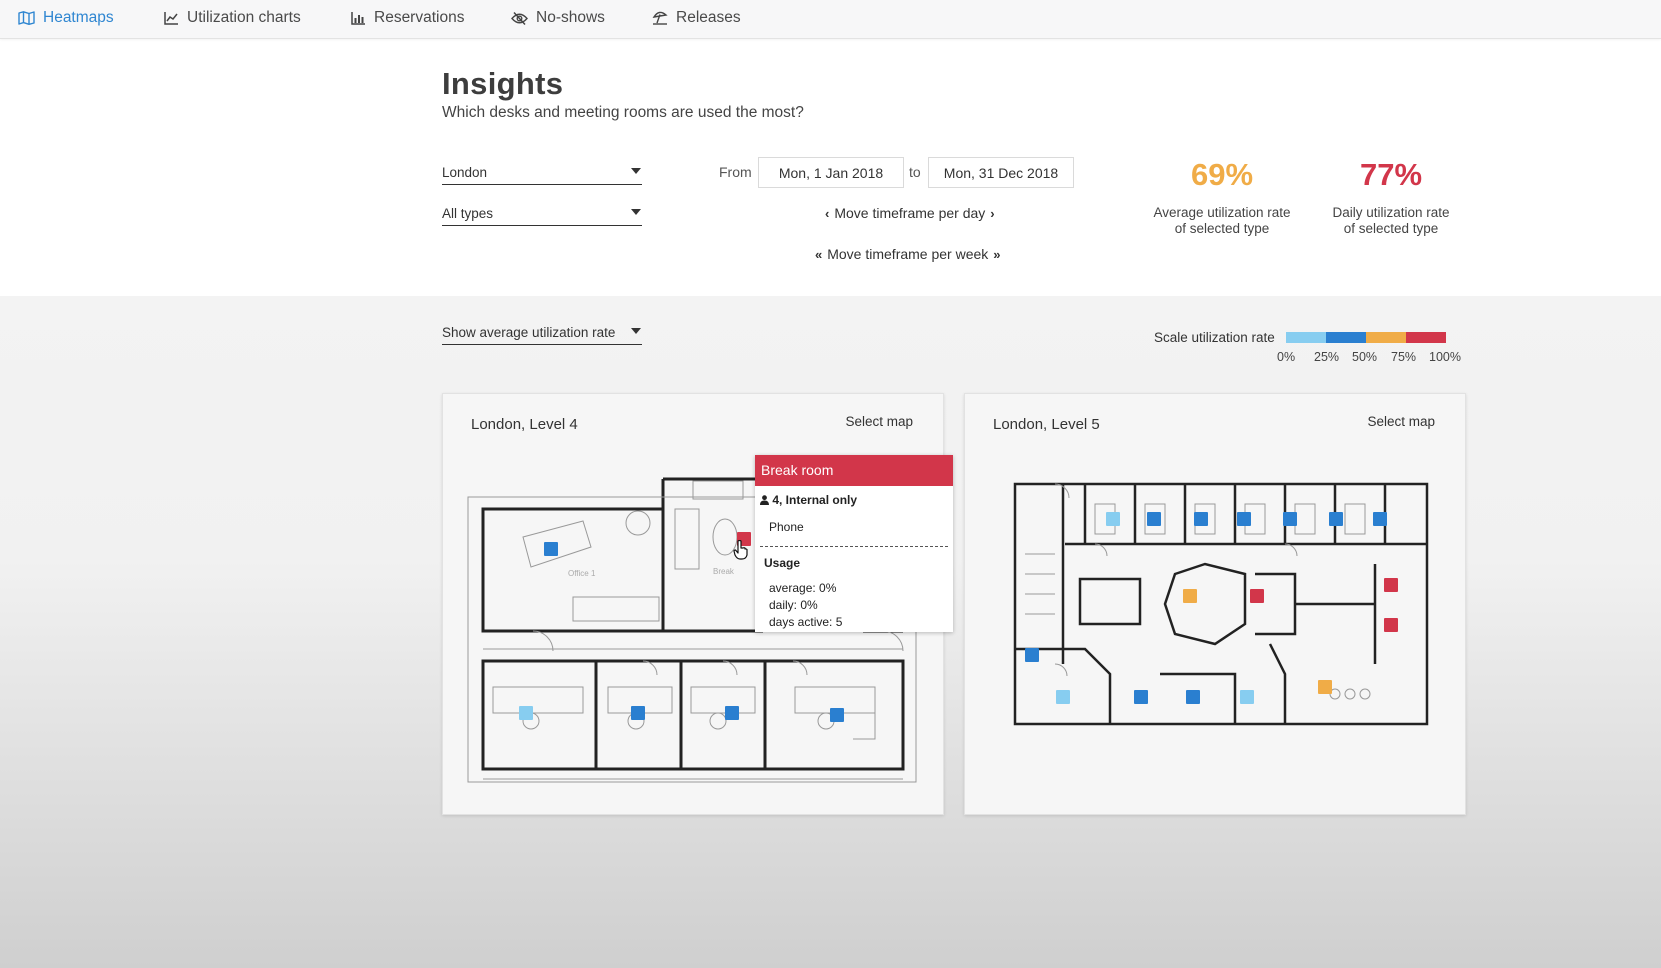 This screenshot has width=1661, height=968. Describe the element at coordinates (764, 500) in the screenshot. I see `user-icon` at that location.